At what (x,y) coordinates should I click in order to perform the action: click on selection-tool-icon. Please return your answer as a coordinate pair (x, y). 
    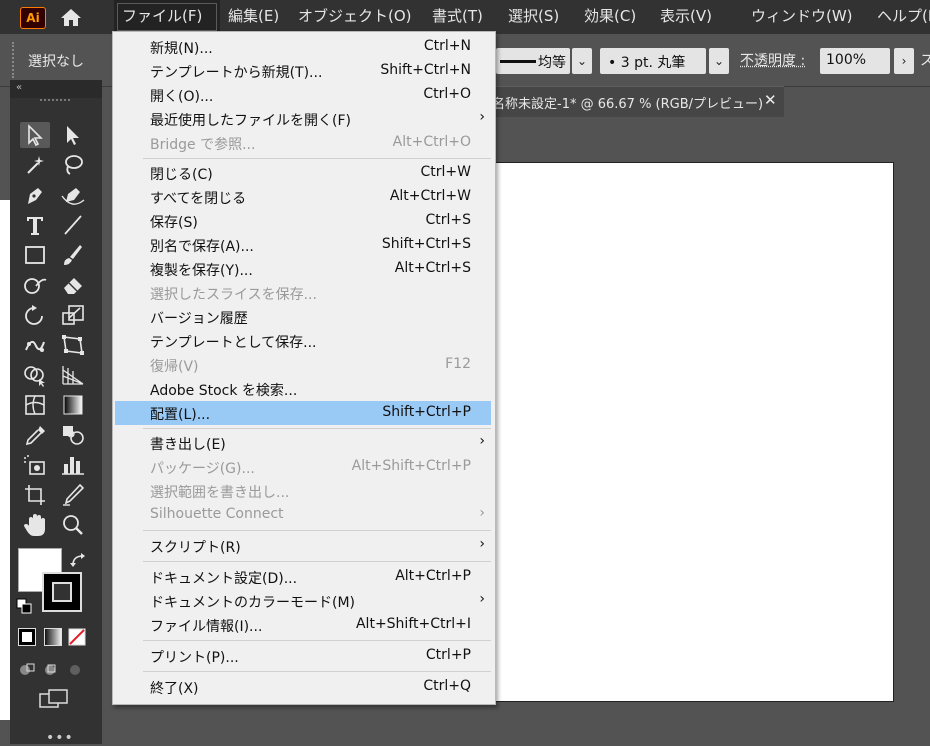
    Looking at the image, I should click on (35, 135).